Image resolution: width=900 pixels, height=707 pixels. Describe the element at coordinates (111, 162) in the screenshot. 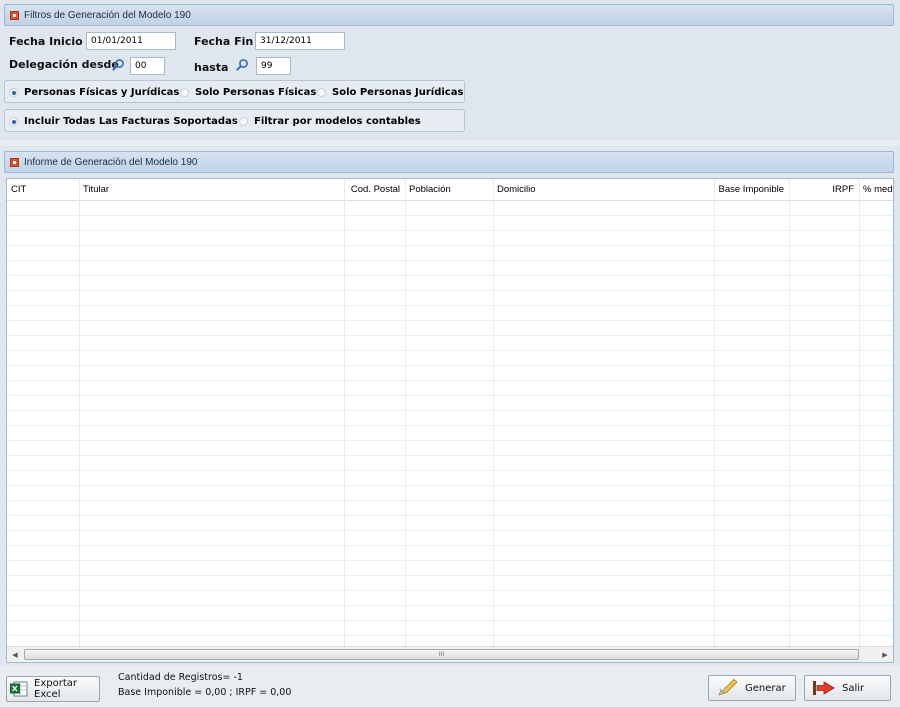

I see `report-header-title: Informe de Generación del Modelo 190` at that location.